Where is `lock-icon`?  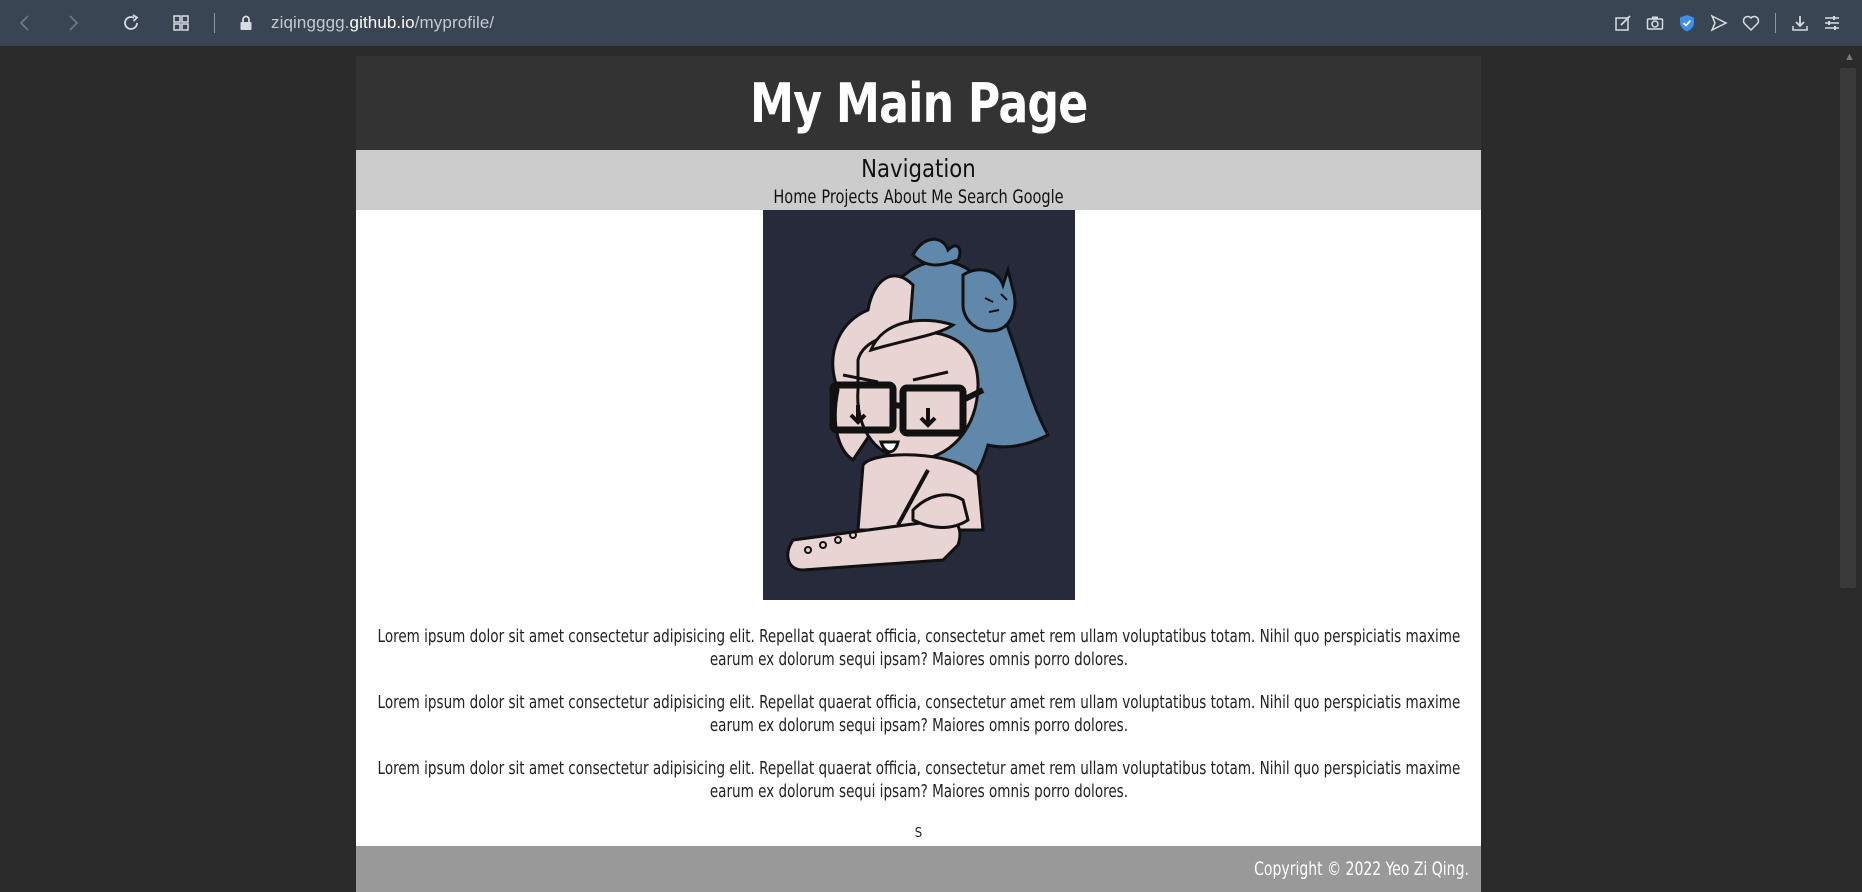 lock-icon is located at coordinates (246, 23).